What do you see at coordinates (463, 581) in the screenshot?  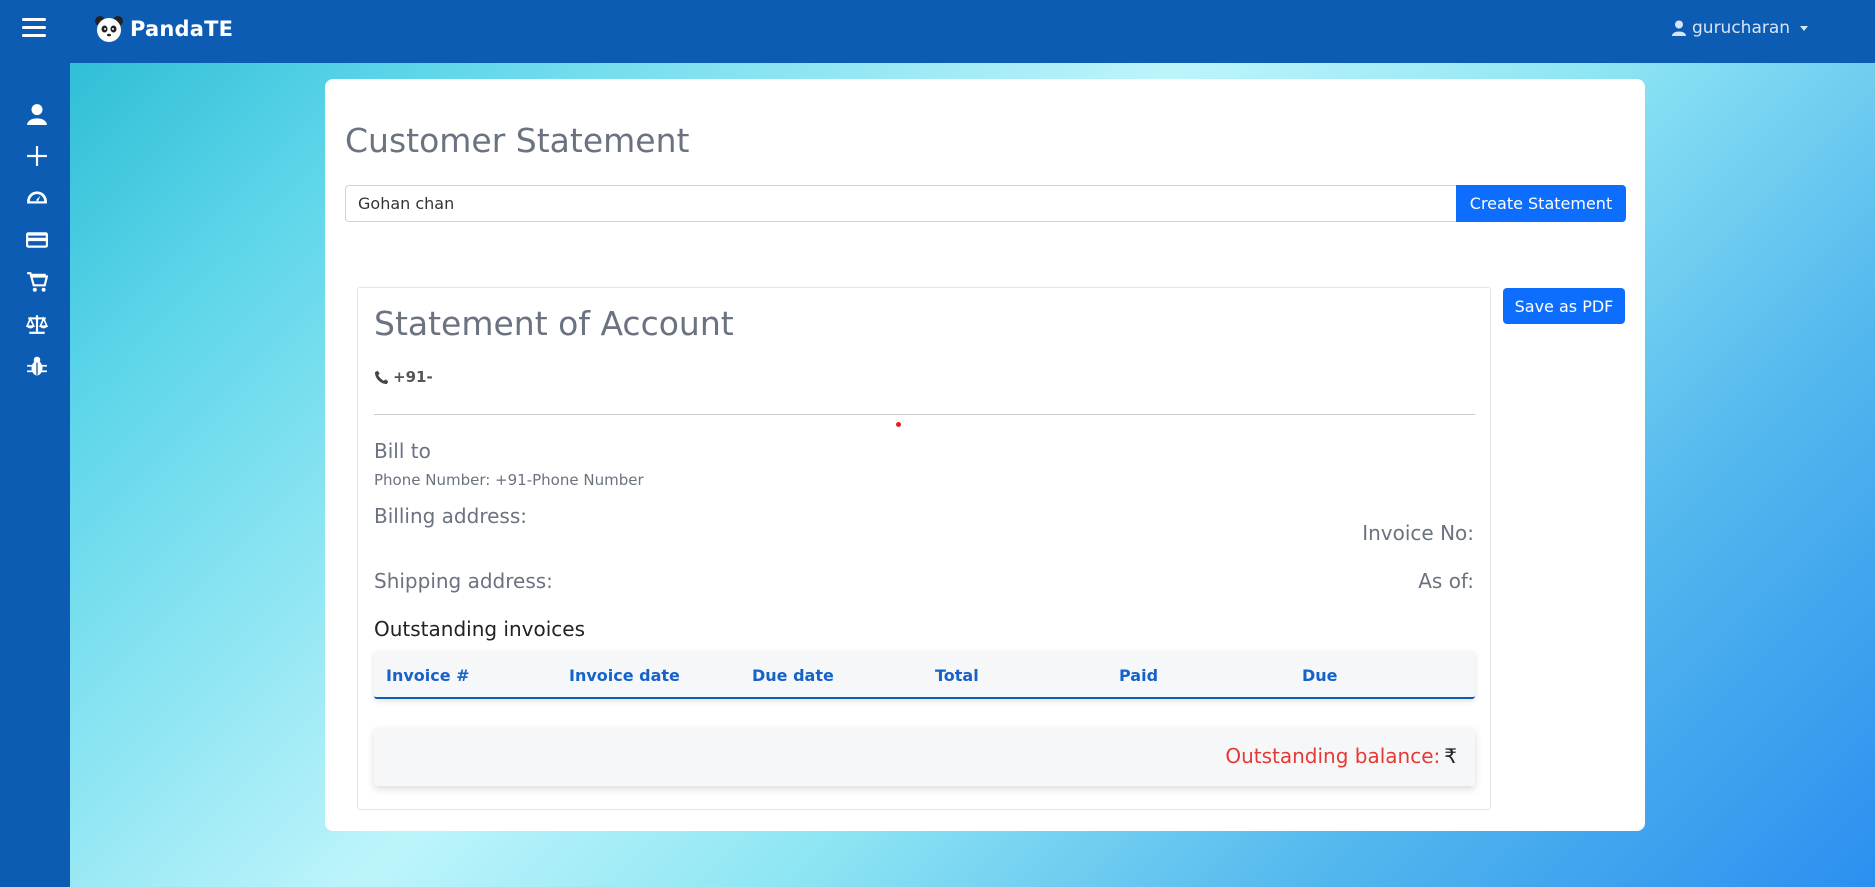 I see `shipping-address-label: Shipping address:` at bounding box center [463, 581].